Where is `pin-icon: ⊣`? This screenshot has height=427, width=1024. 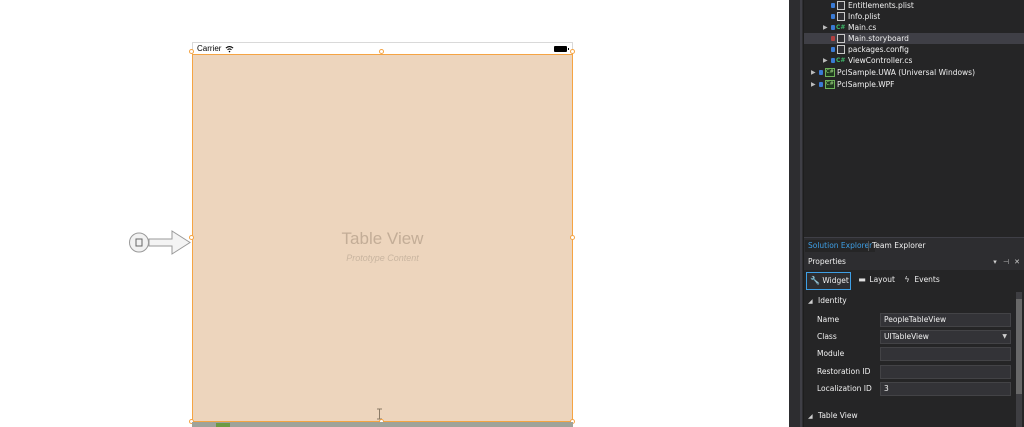
pin-icon: ⊣ is located at coordinates (1006, 262).